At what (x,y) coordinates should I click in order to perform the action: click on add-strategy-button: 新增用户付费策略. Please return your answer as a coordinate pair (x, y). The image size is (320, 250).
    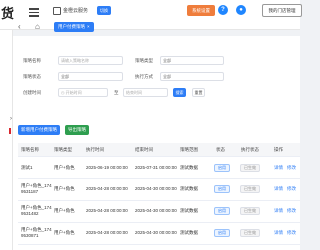
    Looking at the image, I should click on (39, 130).